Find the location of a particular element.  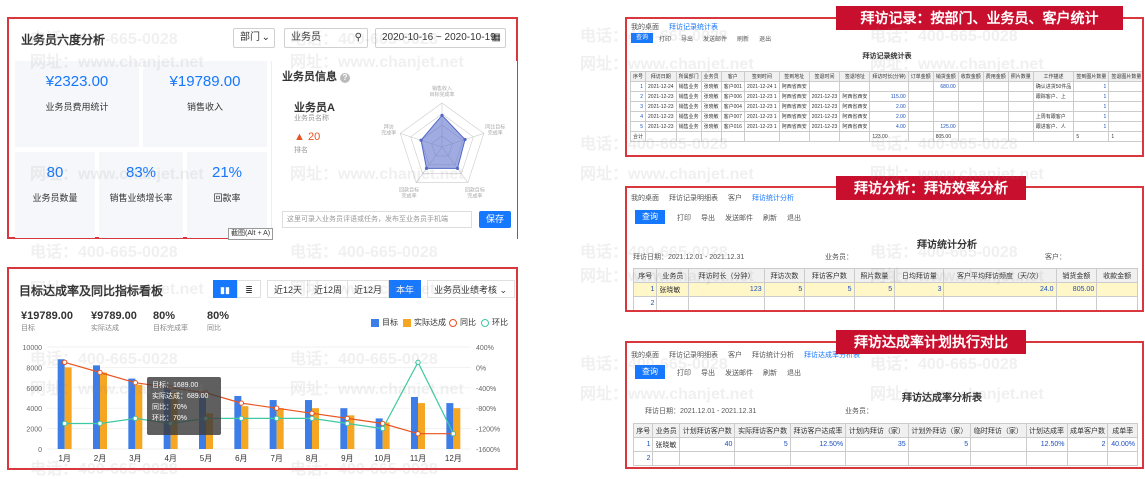

report-title: 拜访记录统计表 is located at coordinates (887, 56).